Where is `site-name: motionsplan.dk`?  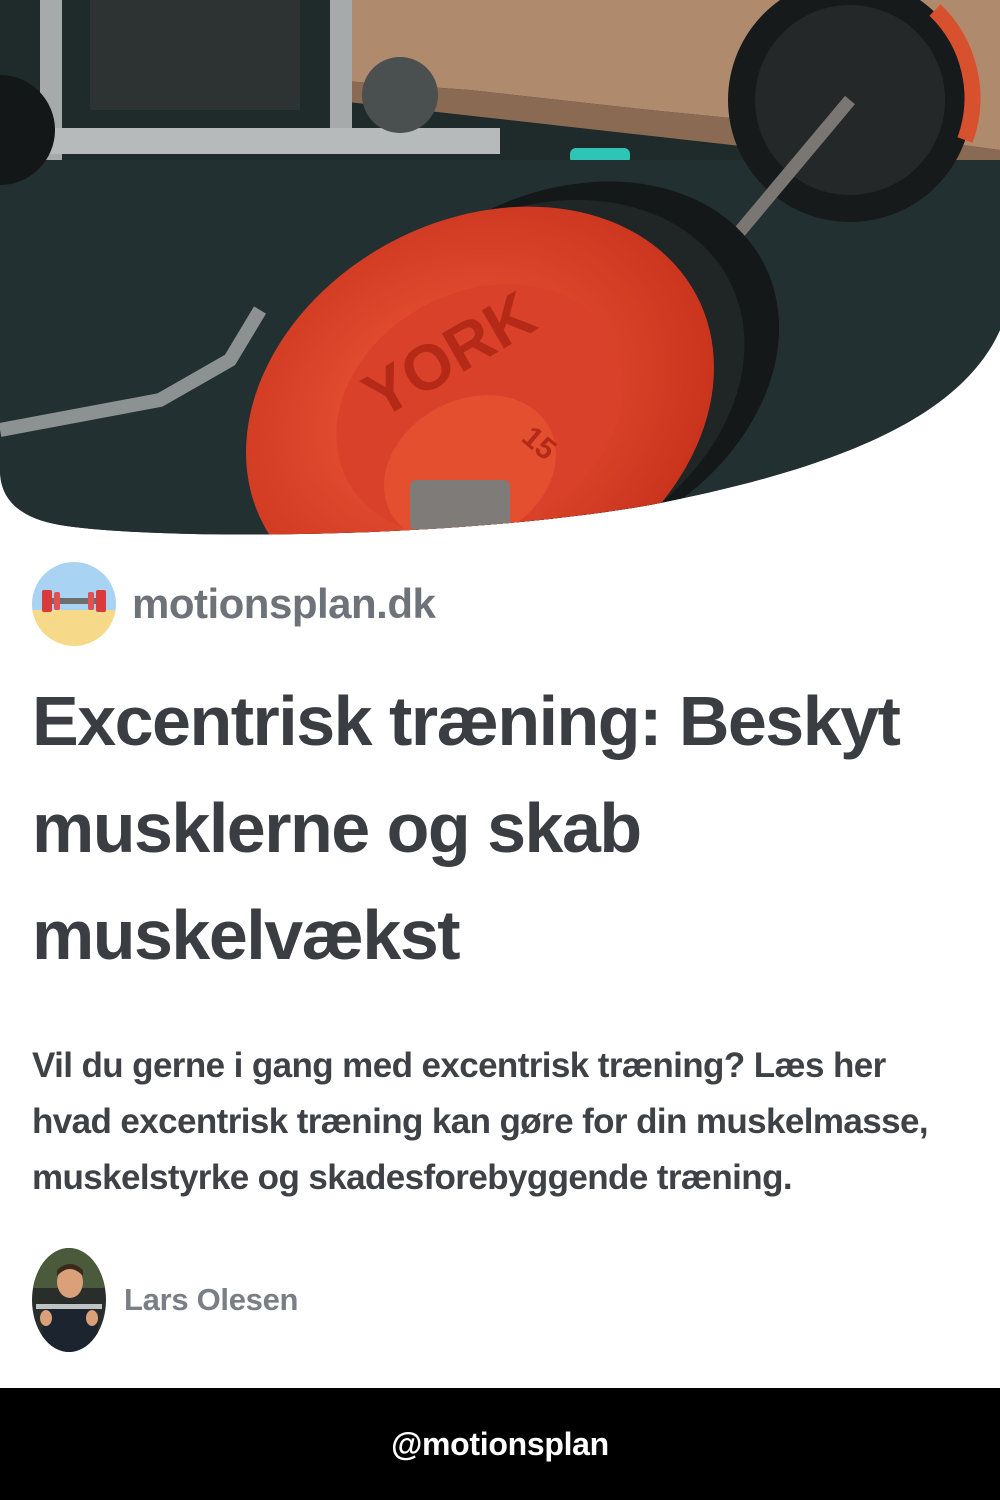 site-name: motionsplan.dk is located at coordinates (284, 603).